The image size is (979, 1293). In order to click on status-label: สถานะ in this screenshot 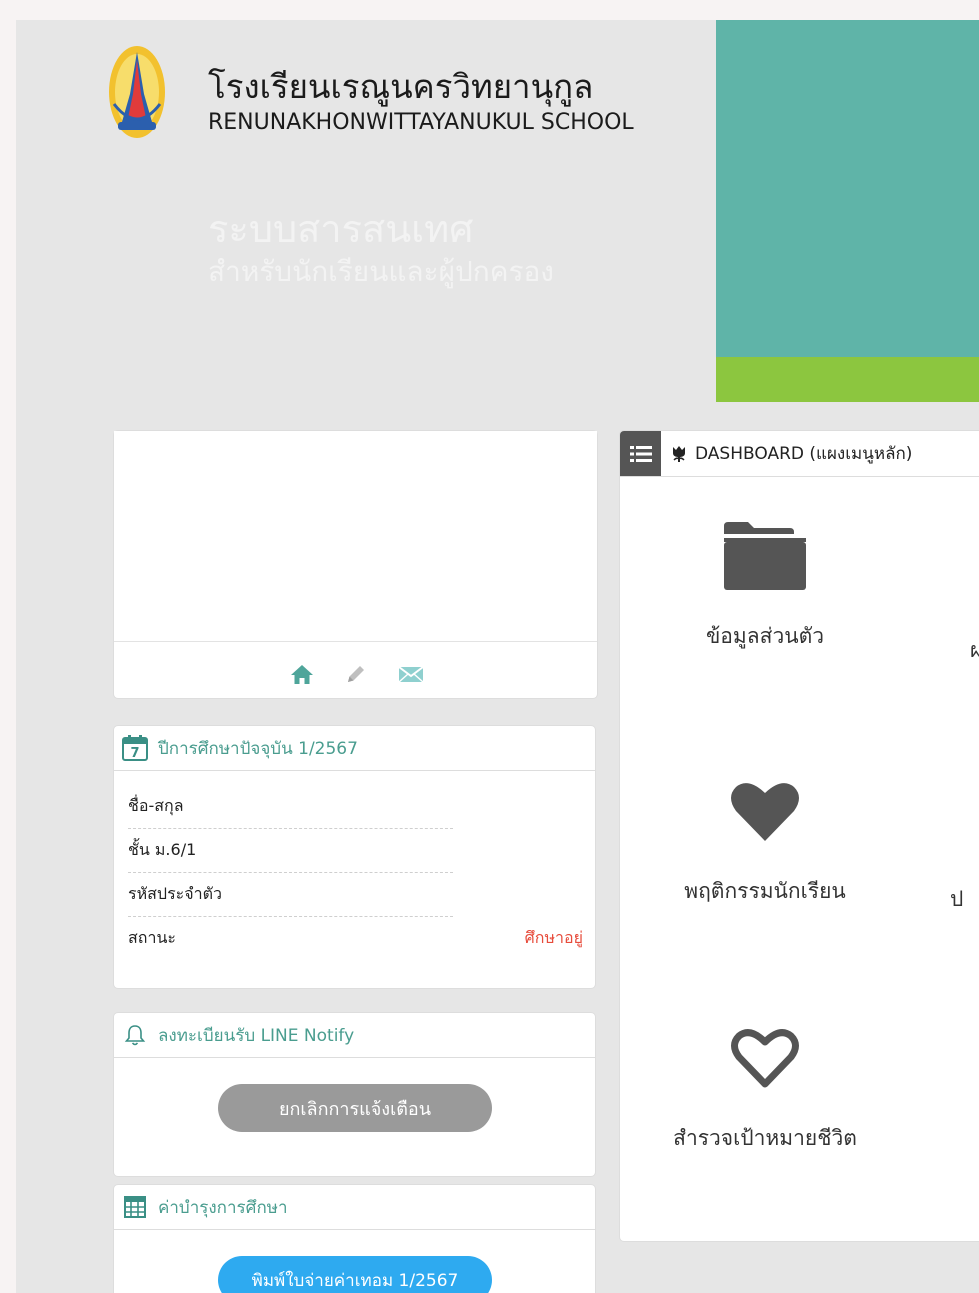, I will do `click(152, 937)`.